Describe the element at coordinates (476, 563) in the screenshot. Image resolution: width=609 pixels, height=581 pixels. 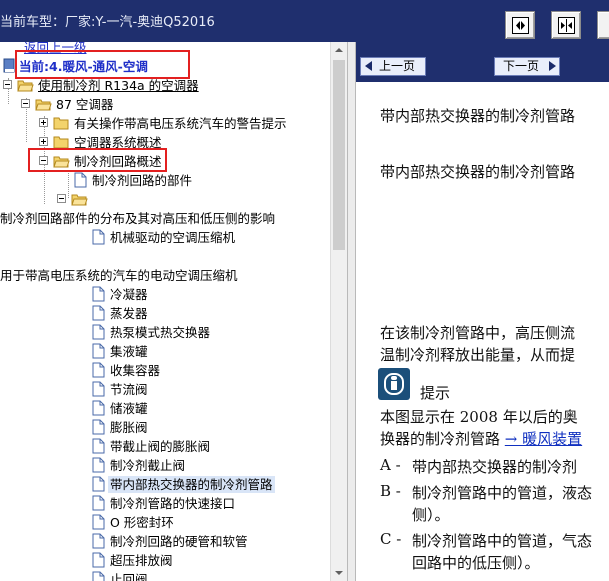
I see `list-item: 回路中的低压侧）。` at that location.